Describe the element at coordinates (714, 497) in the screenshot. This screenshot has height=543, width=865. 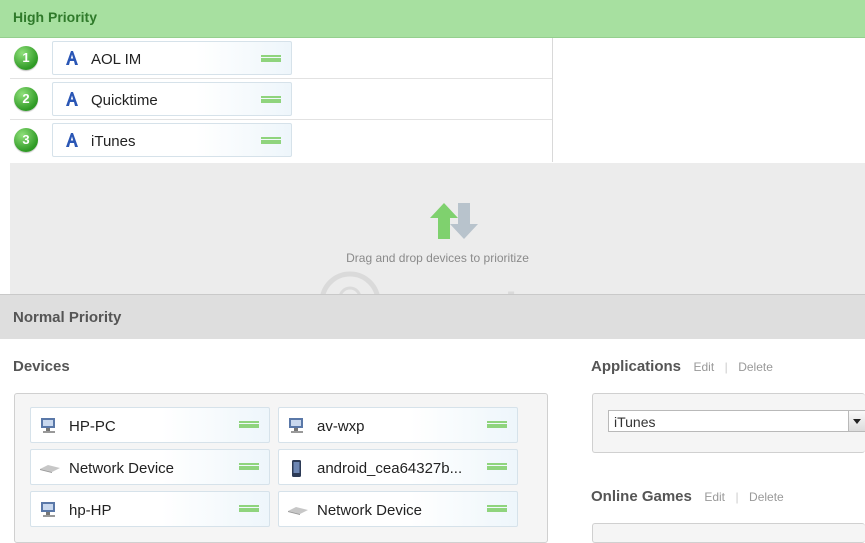
I see `online-games-edit-link: Edit` at that location.